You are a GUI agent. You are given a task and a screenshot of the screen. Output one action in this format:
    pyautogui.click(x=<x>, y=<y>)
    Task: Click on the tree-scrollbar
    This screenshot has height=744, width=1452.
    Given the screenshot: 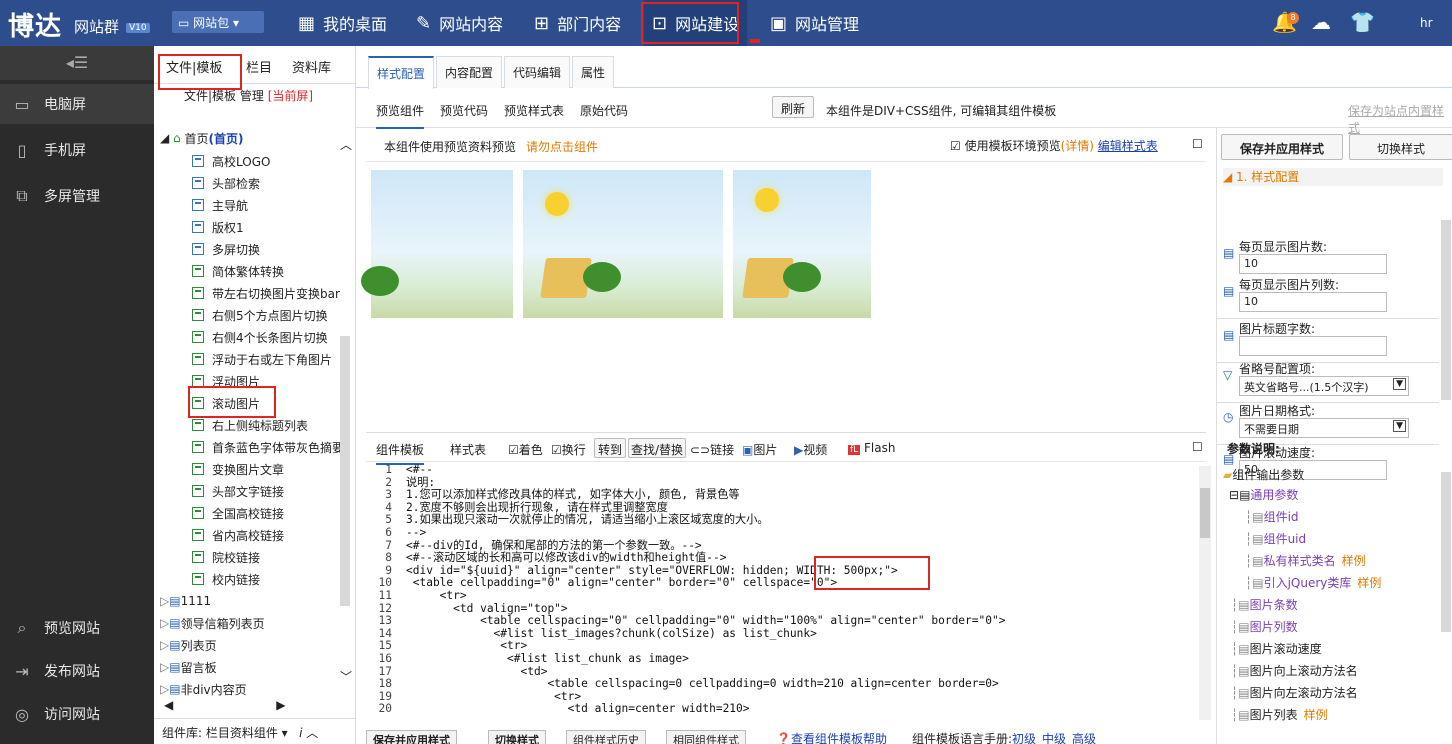 What is the action you would take?
    pyautogui.click(x=345, y=471)
    